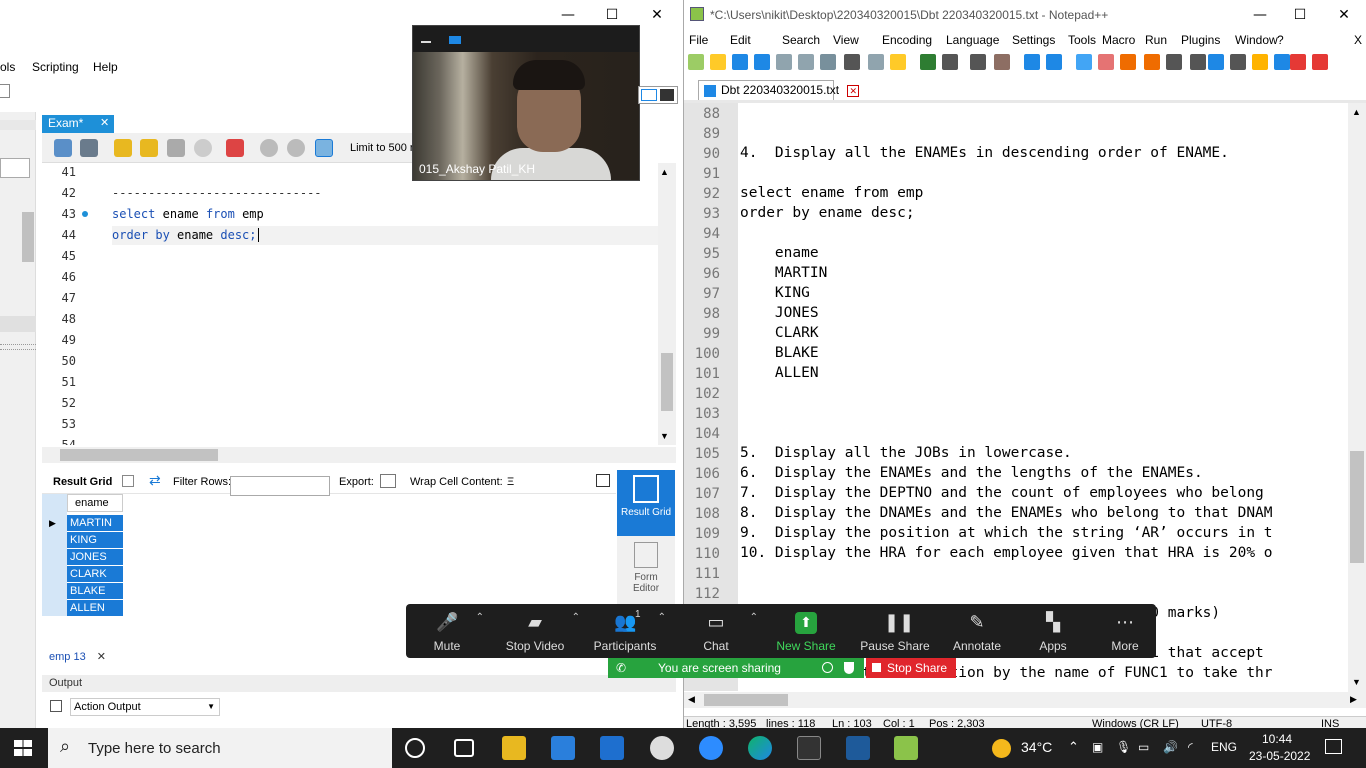 The image size is (1366, 768). Describe the element at coordinates (563, 748) in the screenshot. I see `store-icon` at that location.